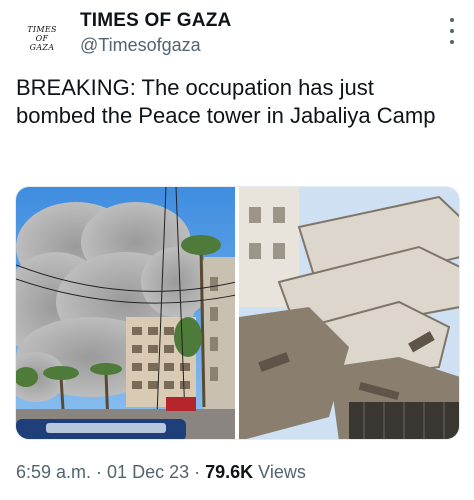 The image size is (474, 500). I want to click on avatar-logo-line-2: OF, so click(42, 38).